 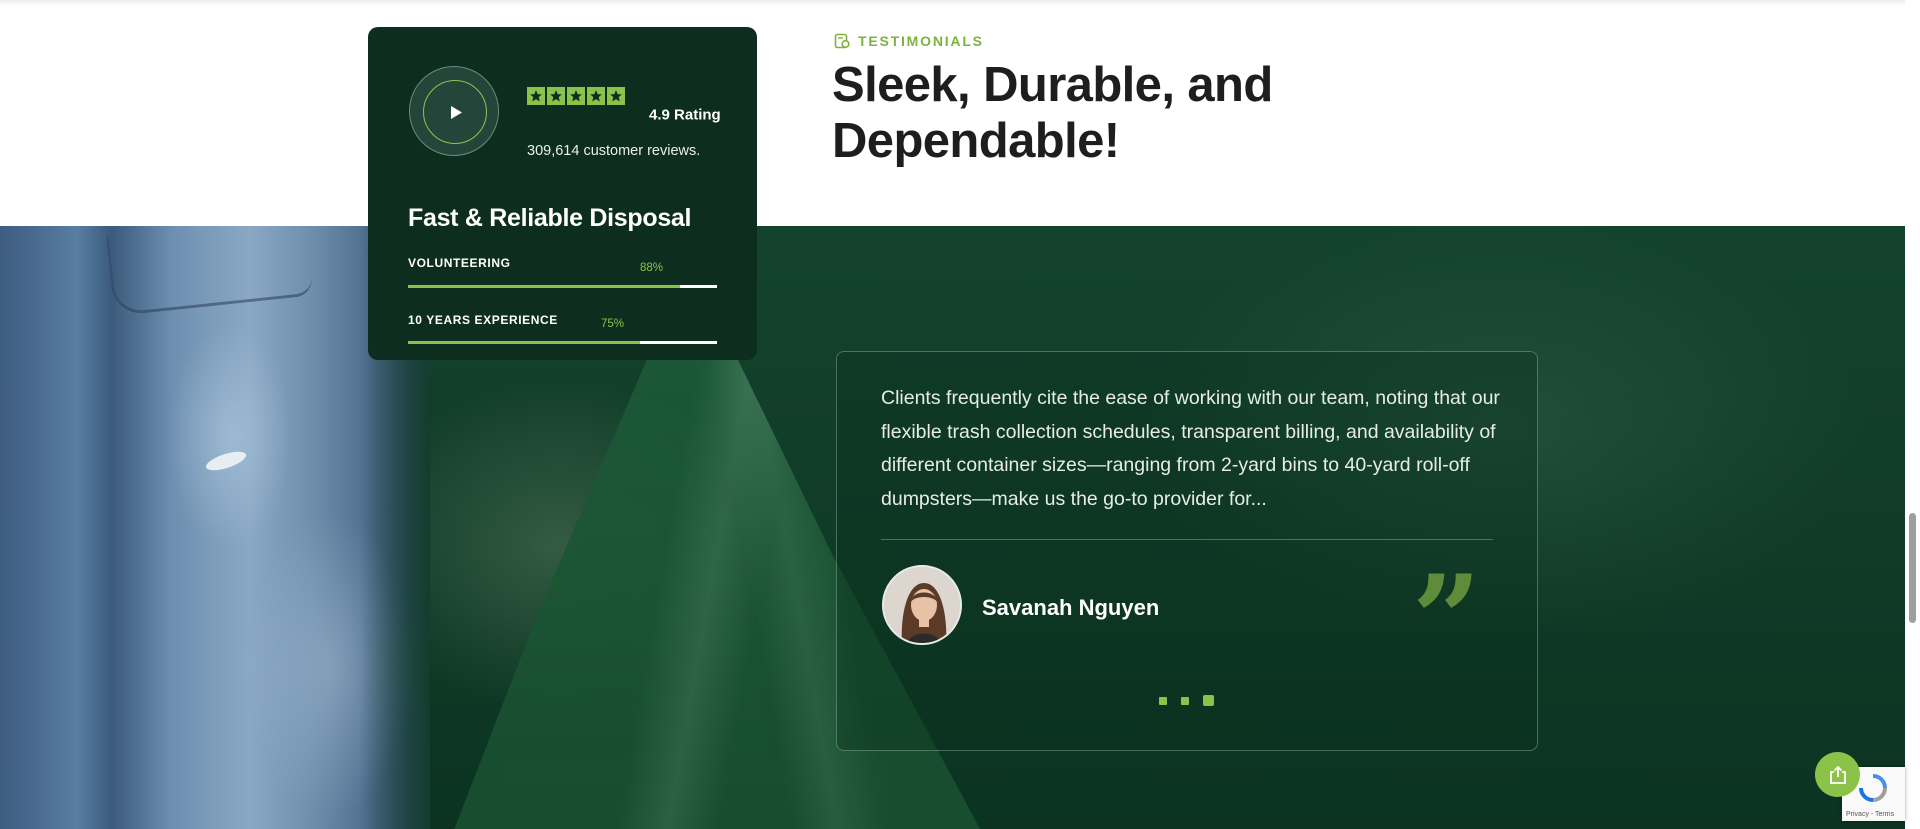 I want to click on video-play-button, so click(x=454, y=111).